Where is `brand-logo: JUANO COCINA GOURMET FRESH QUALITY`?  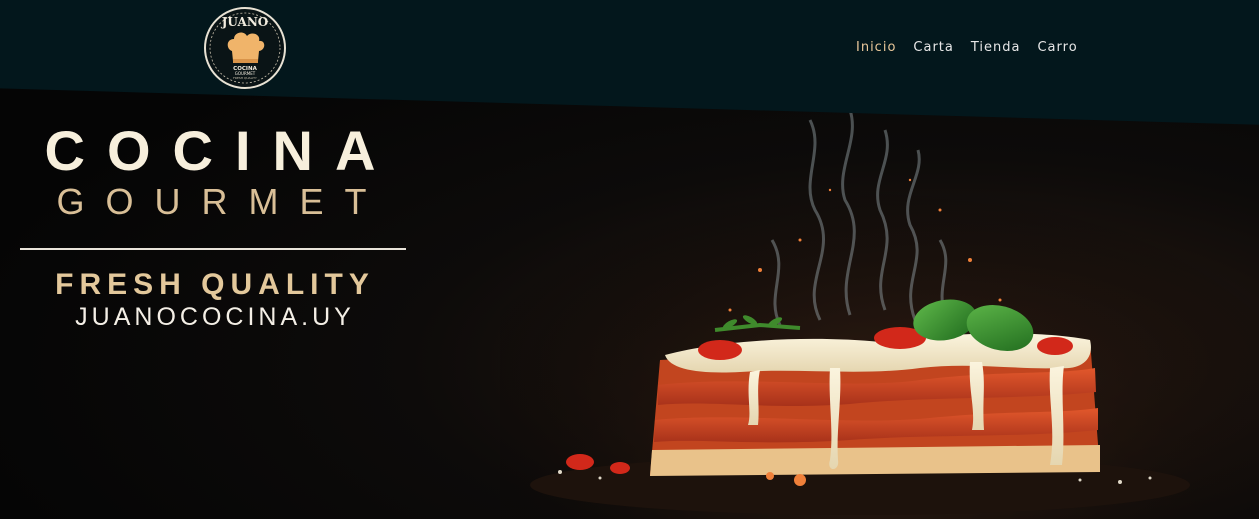 brand-logo: JUANO COCINA GOURMET FRESH QUALITY is located at coordinates (245, 48).